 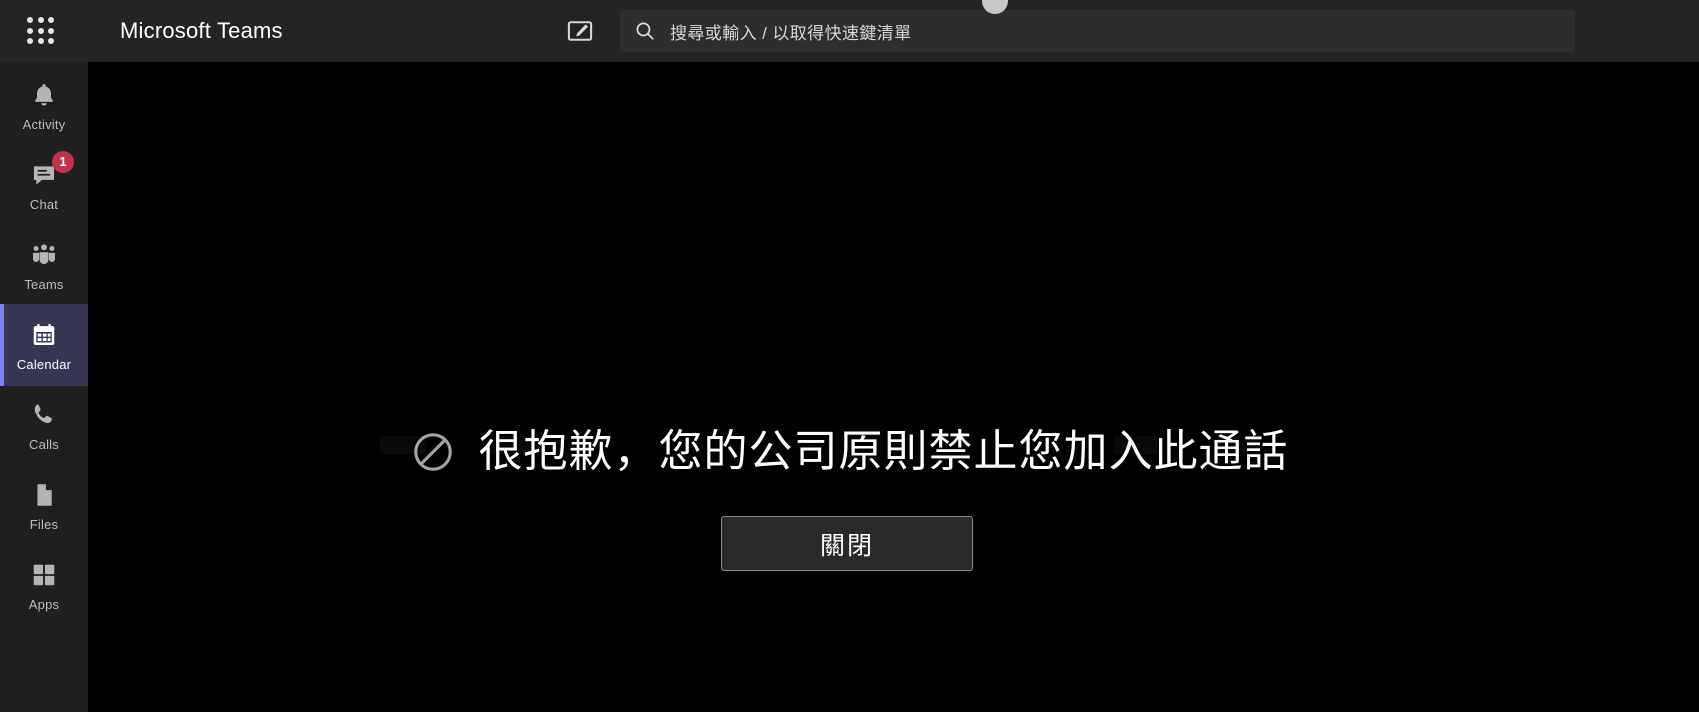 What do you see at coordinates (433, 452) in the screenshot?
I see `block-prohibited-icon` at bounding box center [433, 452].